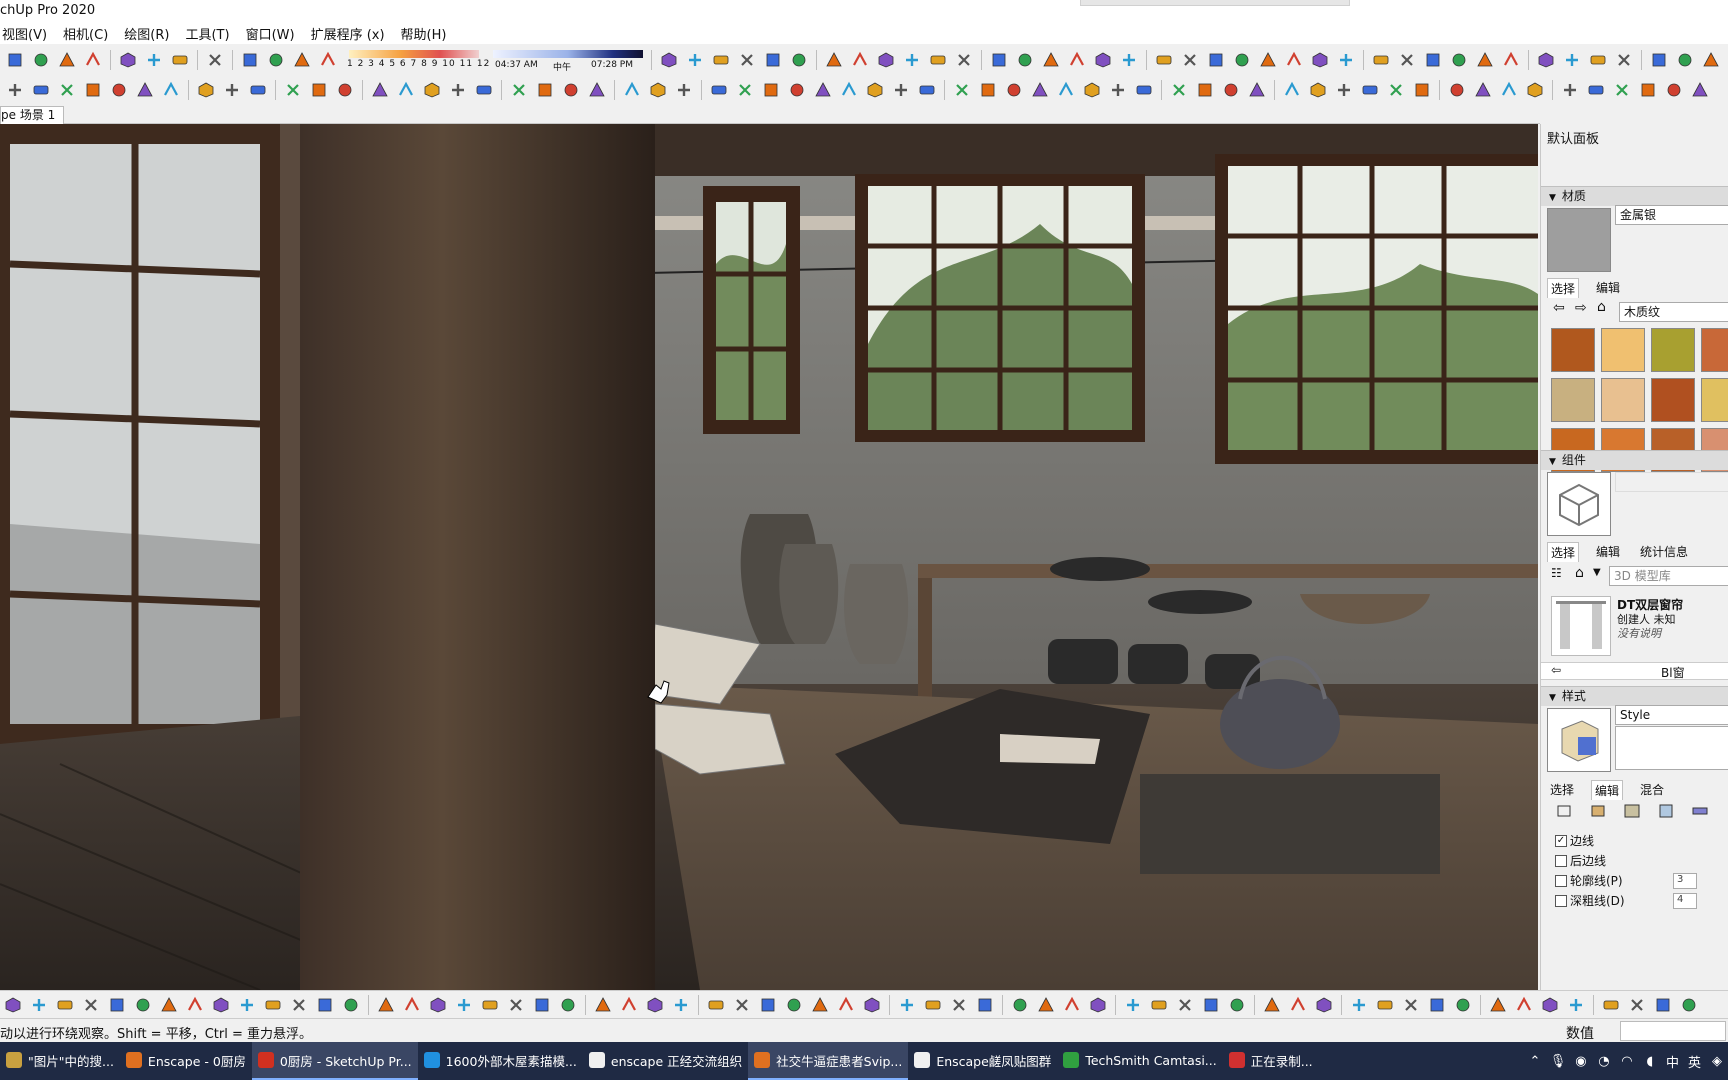 The image size is (1728, 1080). I want to click on shadow-tool-icon, so click(13, 1005).